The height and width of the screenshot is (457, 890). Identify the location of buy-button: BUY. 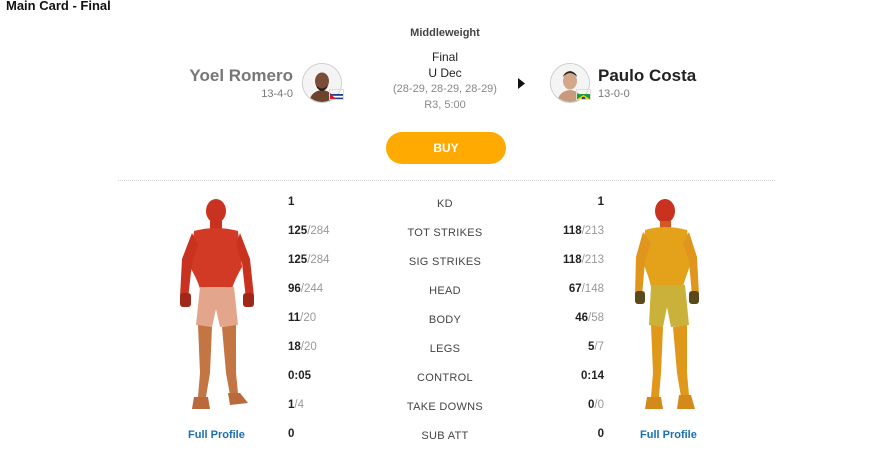
(446, 148).